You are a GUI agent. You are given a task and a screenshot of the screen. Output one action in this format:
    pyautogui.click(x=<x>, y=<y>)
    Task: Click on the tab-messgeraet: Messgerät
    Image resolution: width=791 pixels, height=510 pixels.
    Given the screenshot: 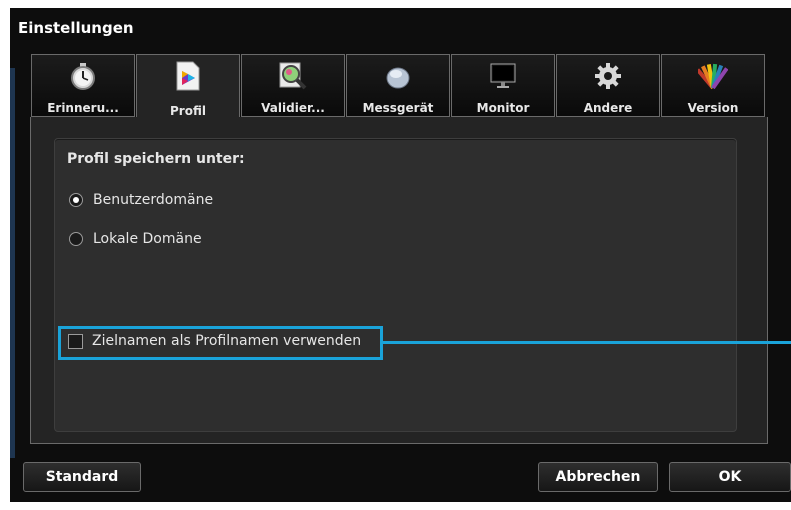 What is the action you would take?
    pyautogui.click(x=398, y=85)
    